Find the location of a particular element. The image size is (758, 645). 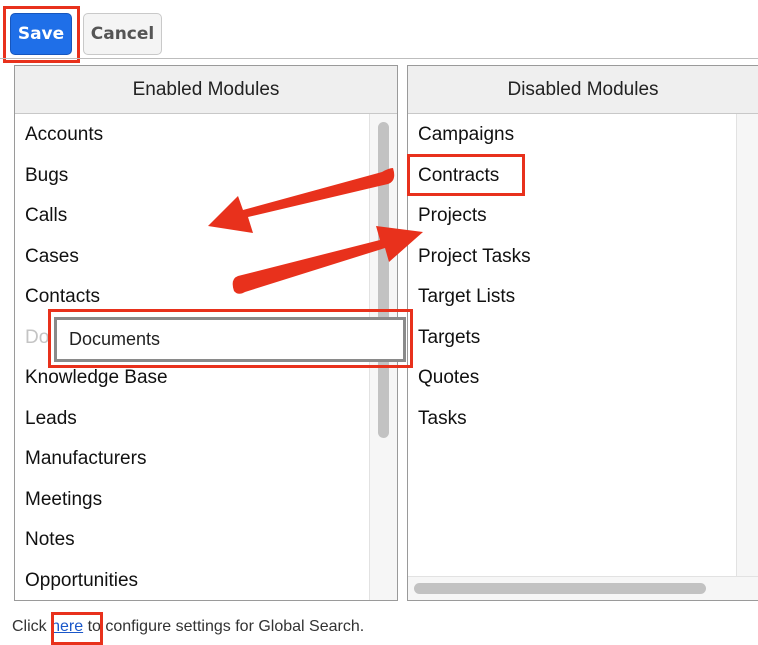

drag-arrows is located at coordinates (315, 231).